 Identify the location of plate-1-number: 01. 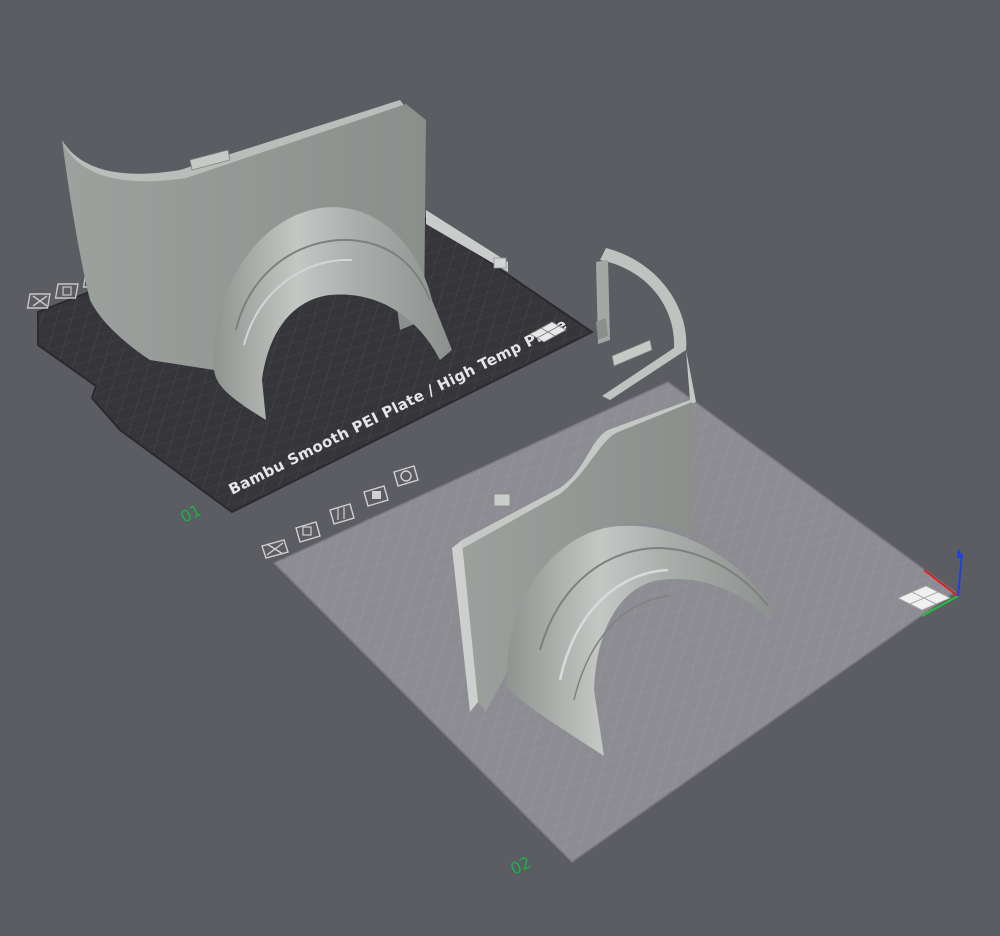
(190, 513).